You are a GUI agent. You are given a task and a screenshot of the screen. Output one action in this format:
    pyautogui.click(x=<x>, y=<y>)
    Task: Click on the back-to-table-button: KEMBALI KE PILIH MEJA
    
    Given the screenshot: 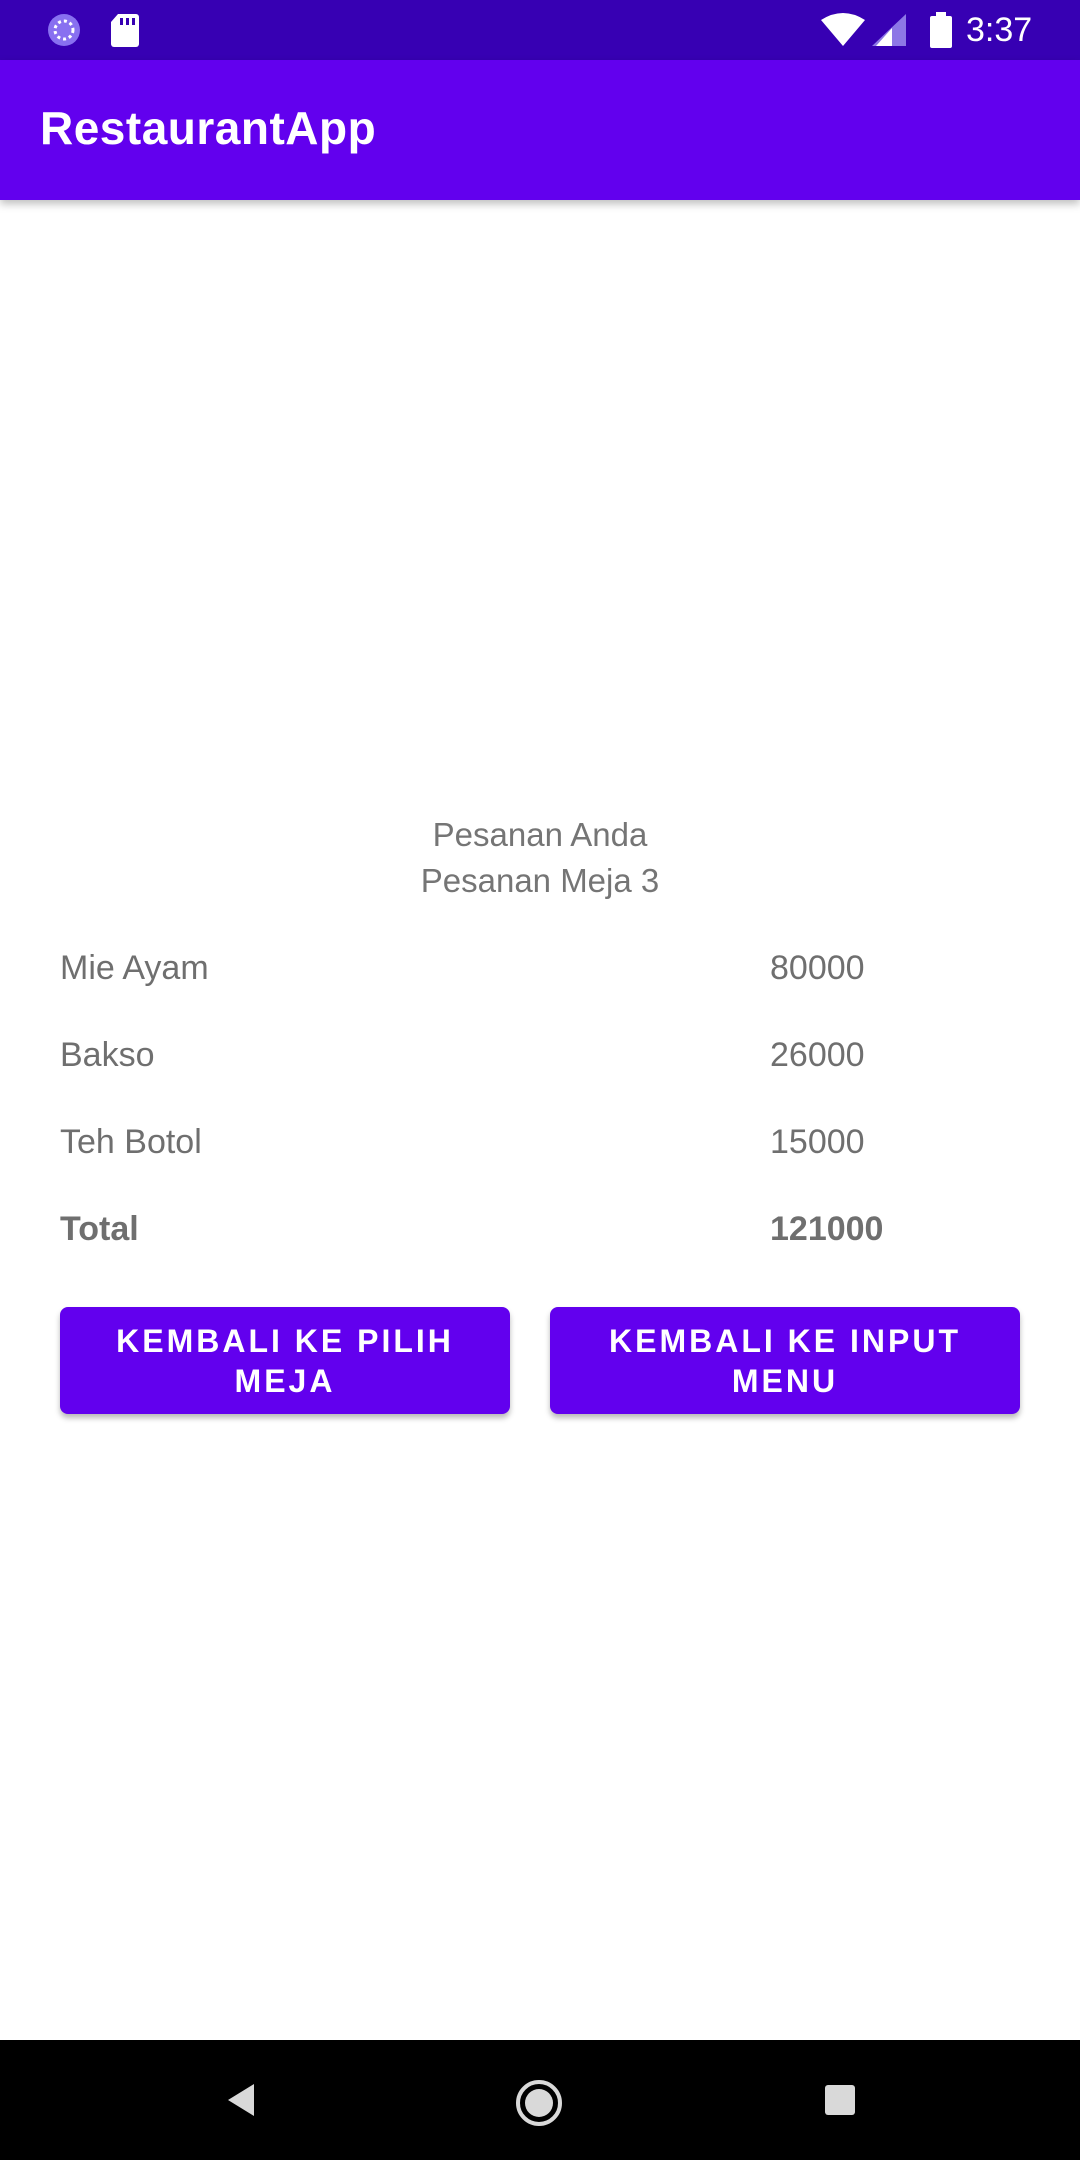 What is the action you would take?
    pyautogui.click(x=285, y=1360)
    